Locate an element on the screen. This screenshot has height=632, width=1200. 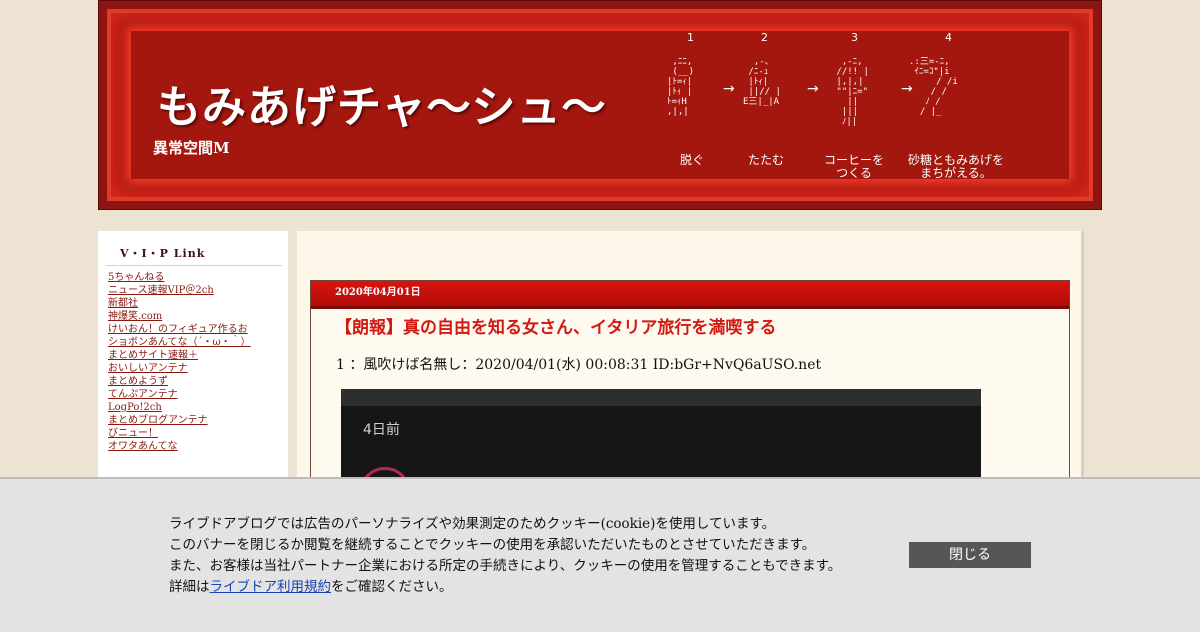
sidebar-link: ニュース速報VIP＠2ch is located at coordinates (161, 290).